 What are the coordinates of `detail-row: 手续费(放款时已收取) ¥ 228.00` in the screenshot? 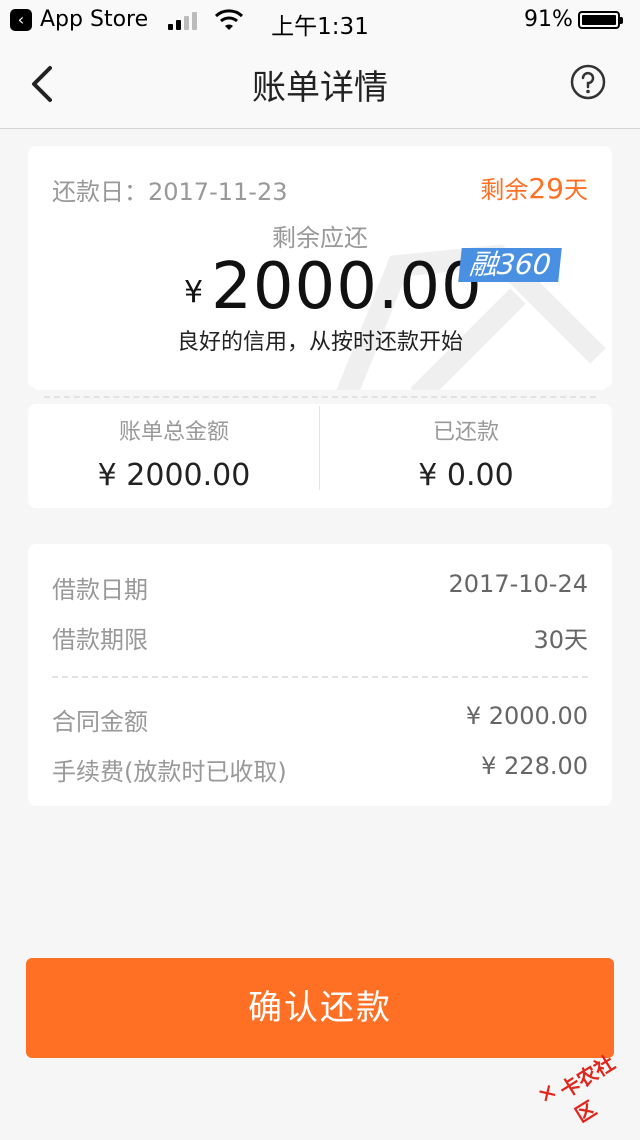 It's located at (320, 770).